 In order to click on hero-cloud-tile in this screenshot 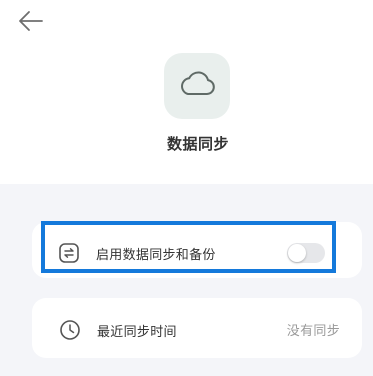, I will do `click(197, 86)`.